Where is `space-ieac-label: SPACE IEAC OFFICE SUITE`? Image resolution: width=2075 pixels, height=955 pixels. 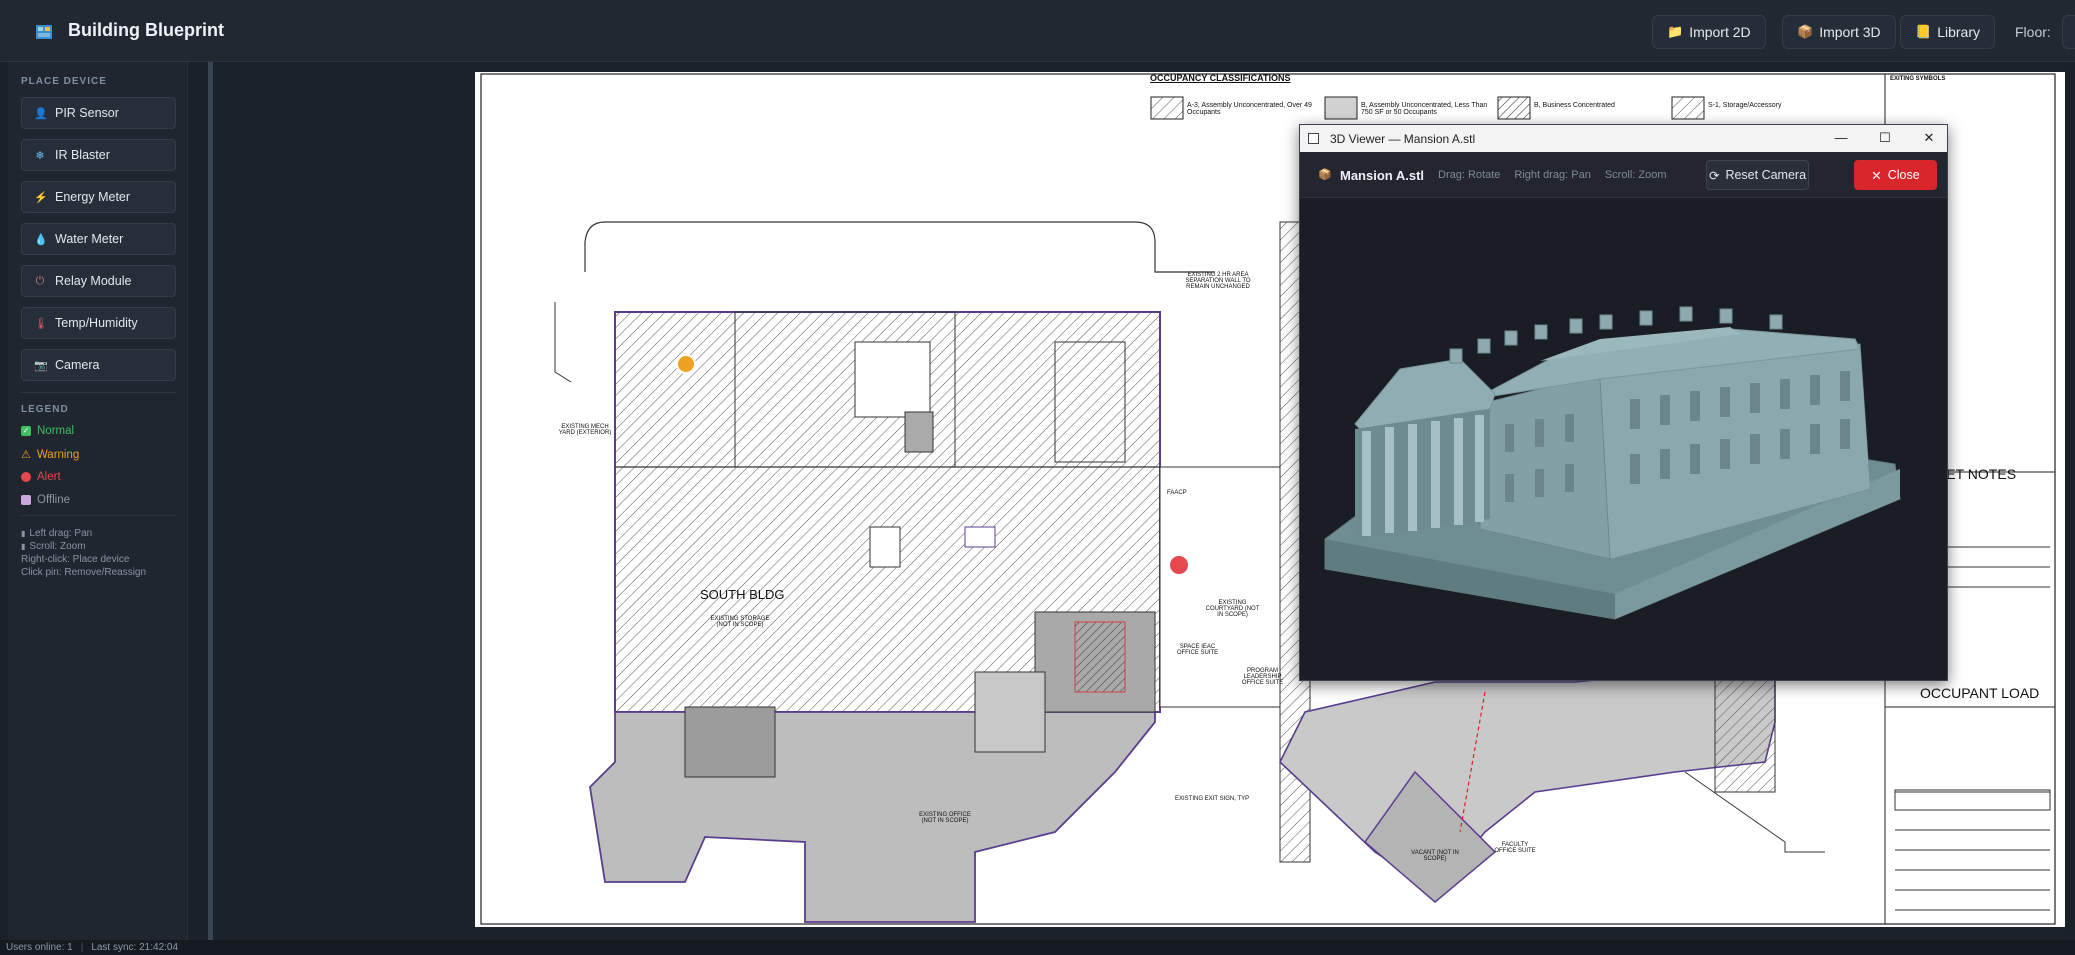 space-ieac-label: SPACE IEAC OFFICE SUITE is located at coordinates (1197, 650).